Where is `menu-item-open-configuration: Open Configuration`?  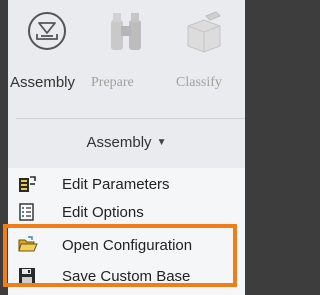 menu-item-open-configuration: Open Configuration is located at coordinates (126, 245).